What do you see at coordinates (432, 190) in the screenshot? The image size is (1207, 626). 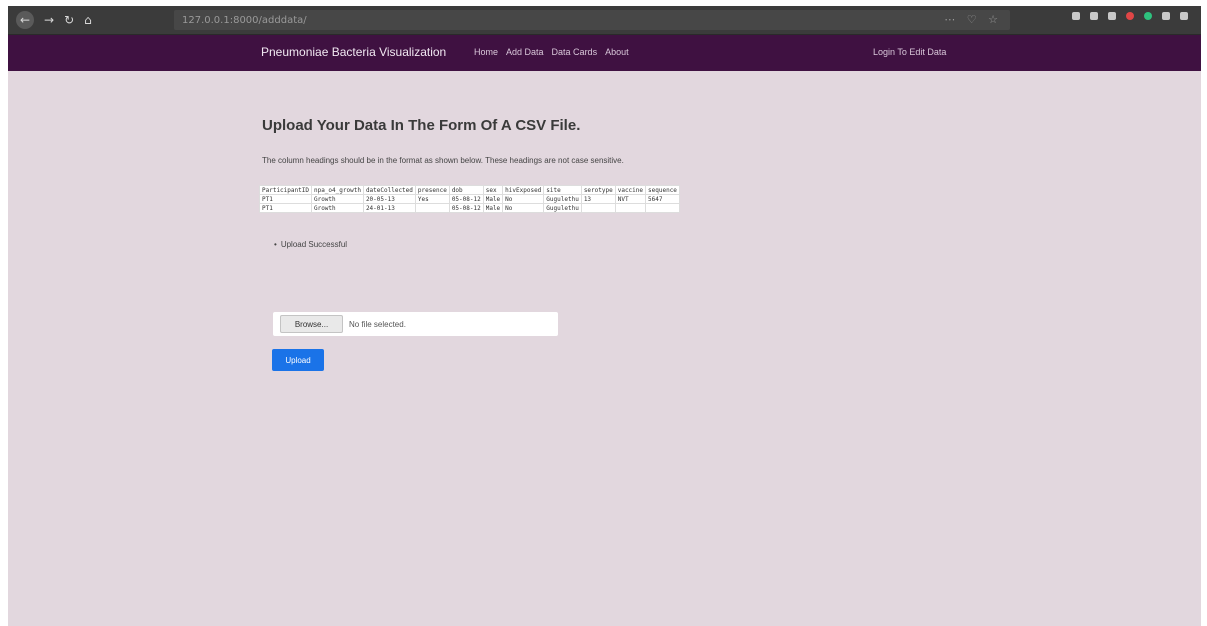 I see `table-header-cell: presence` at bounding box center [432, 190].